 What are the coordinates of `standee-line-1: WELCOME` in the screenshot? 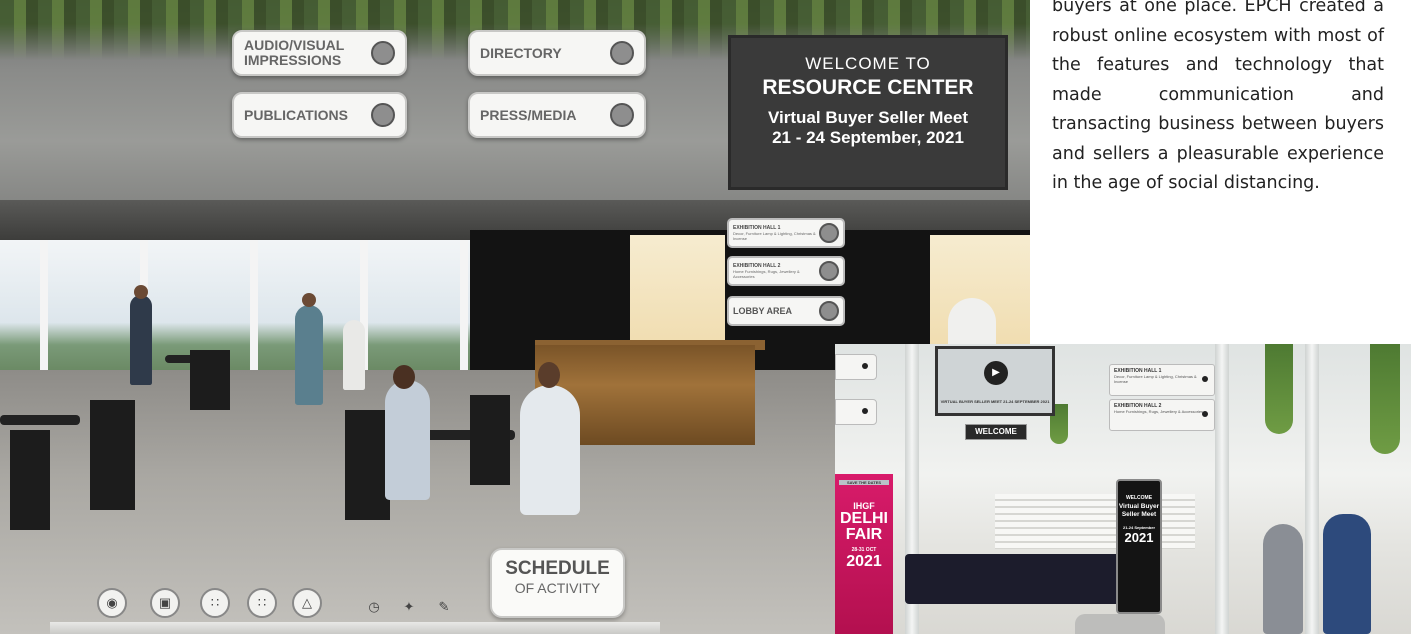 It's located at (1139, 498).